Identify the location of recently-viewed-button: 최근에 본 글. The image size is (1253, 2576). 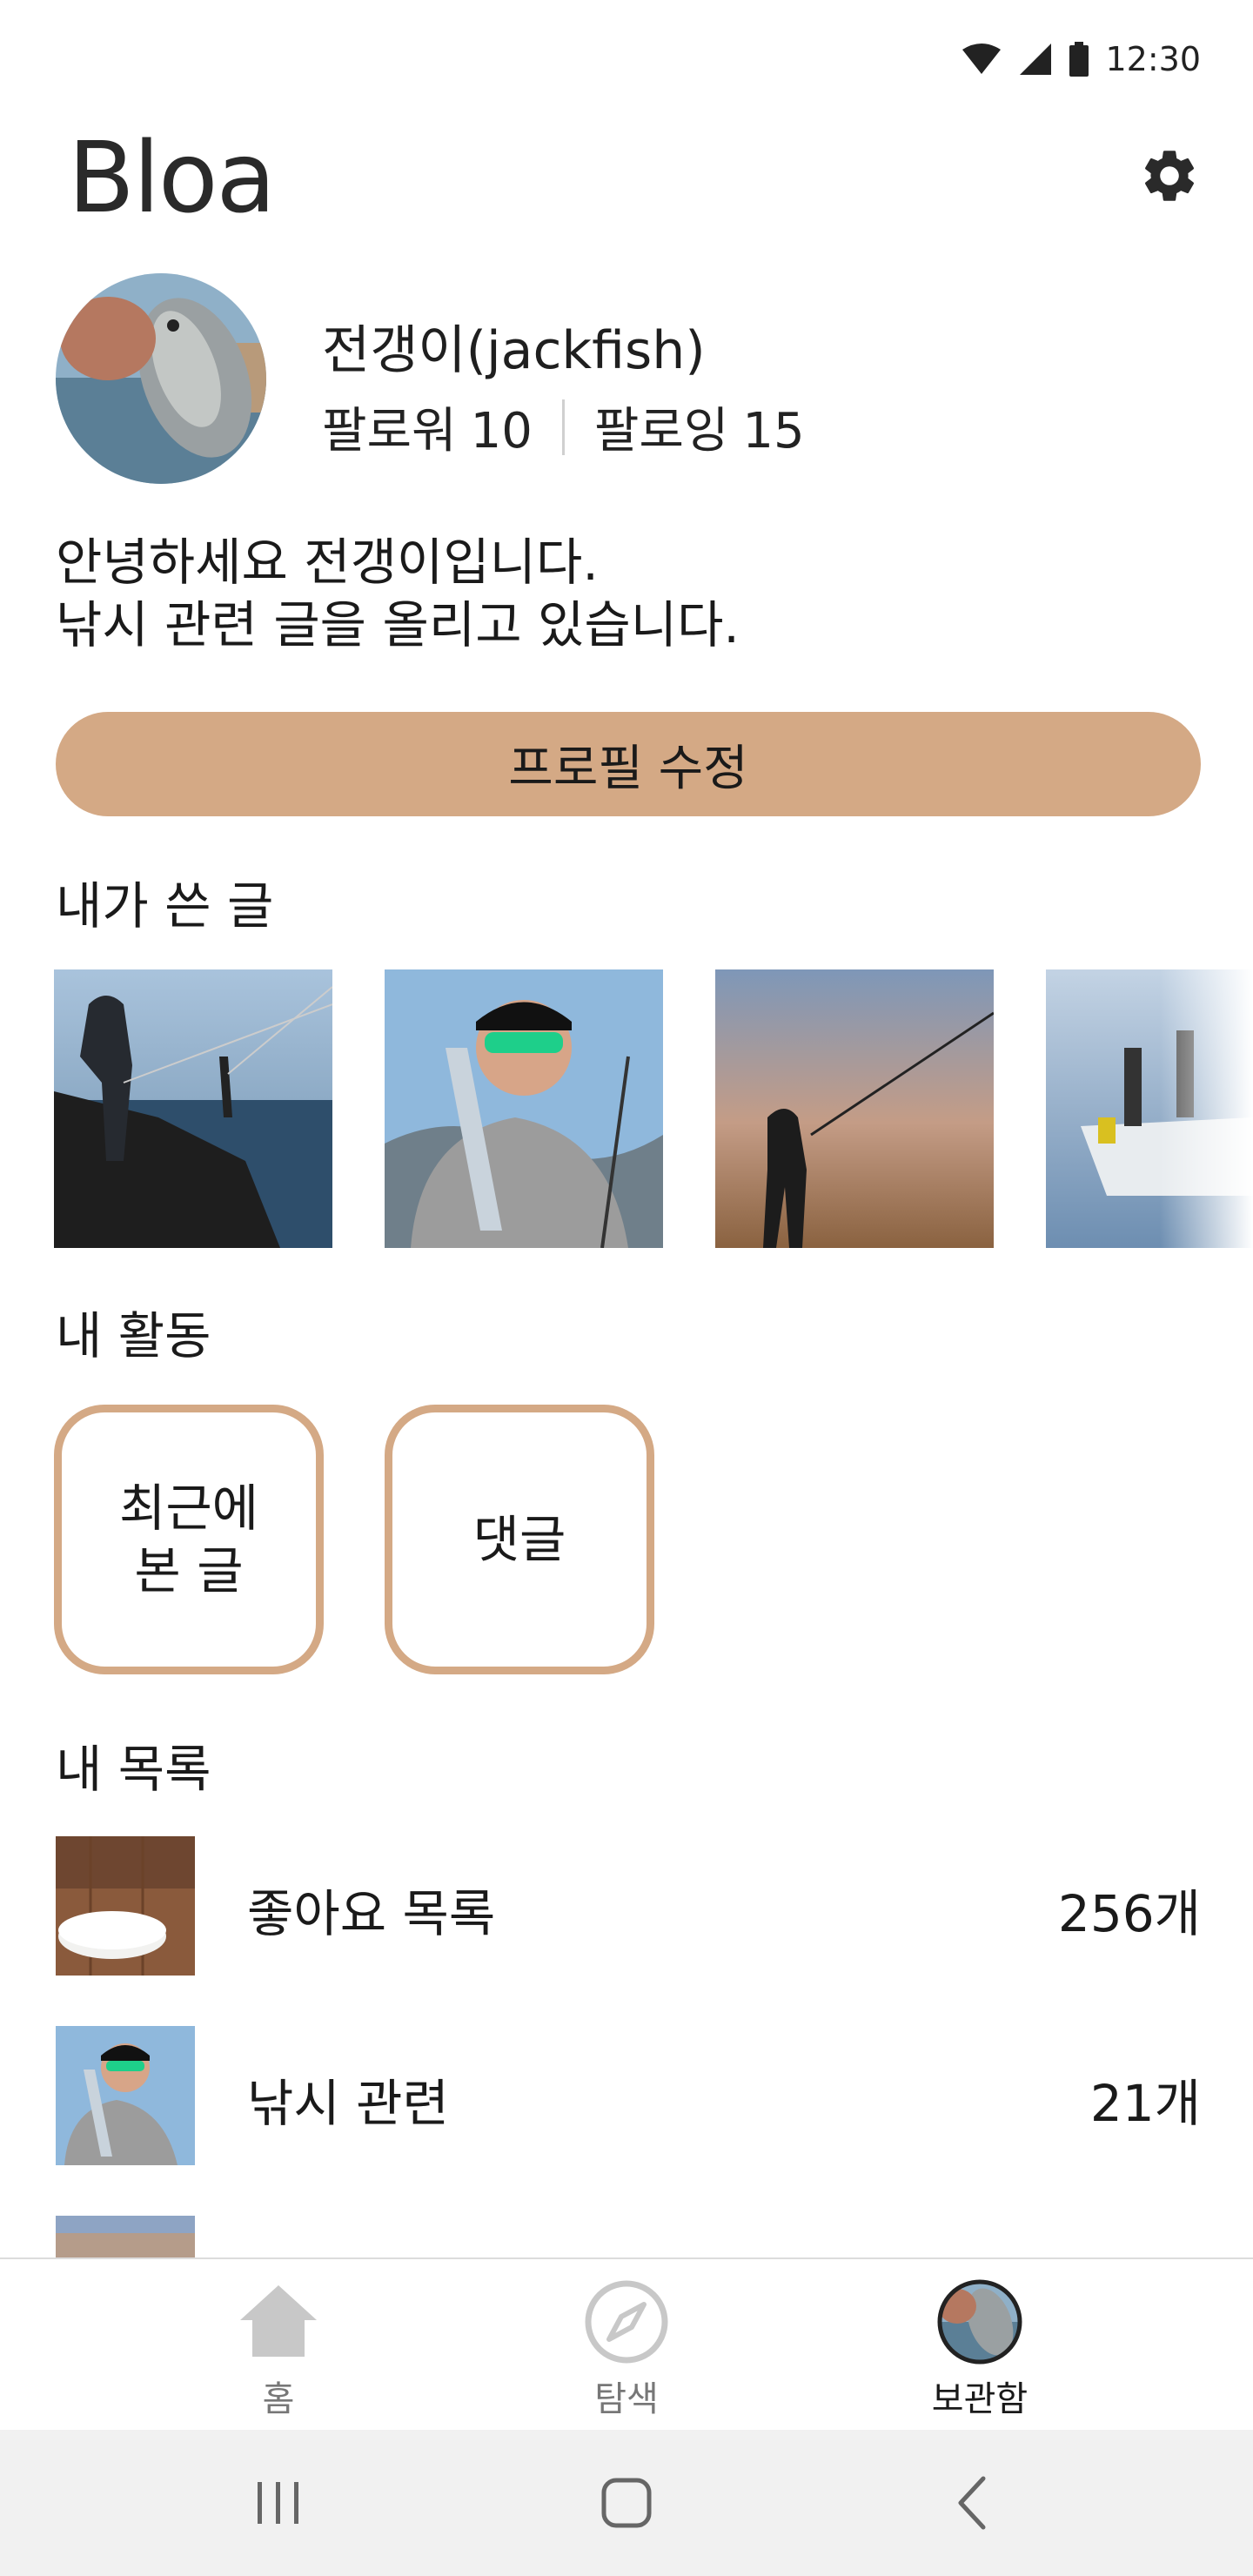
(189, 1540).